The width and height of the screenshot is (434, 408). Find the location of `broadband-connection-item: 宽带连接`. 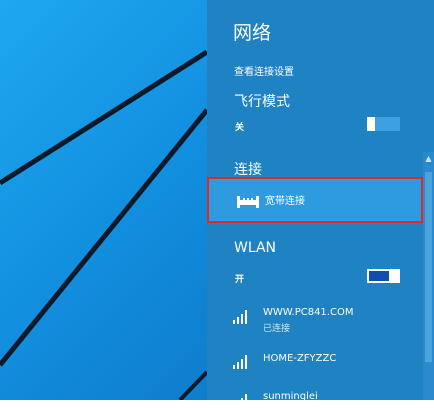

broadband-connection-item: 宽带连接 is located at coordinates (315, 200).